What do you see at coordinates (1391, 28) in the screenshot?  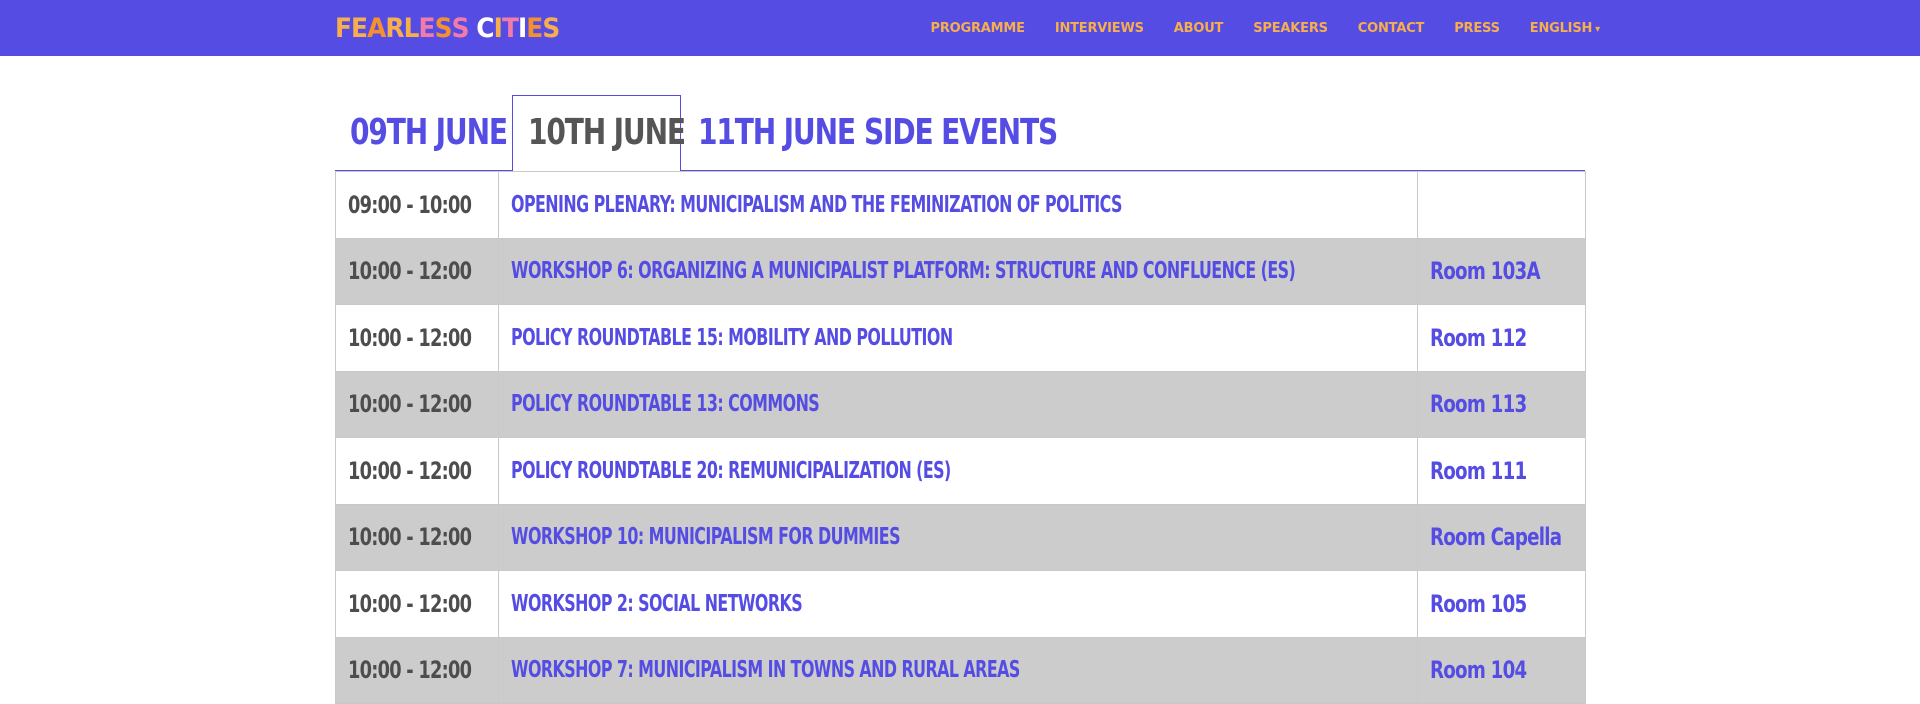 I see `nav-contact: CONTACT` at bounding box center [1391, 28].